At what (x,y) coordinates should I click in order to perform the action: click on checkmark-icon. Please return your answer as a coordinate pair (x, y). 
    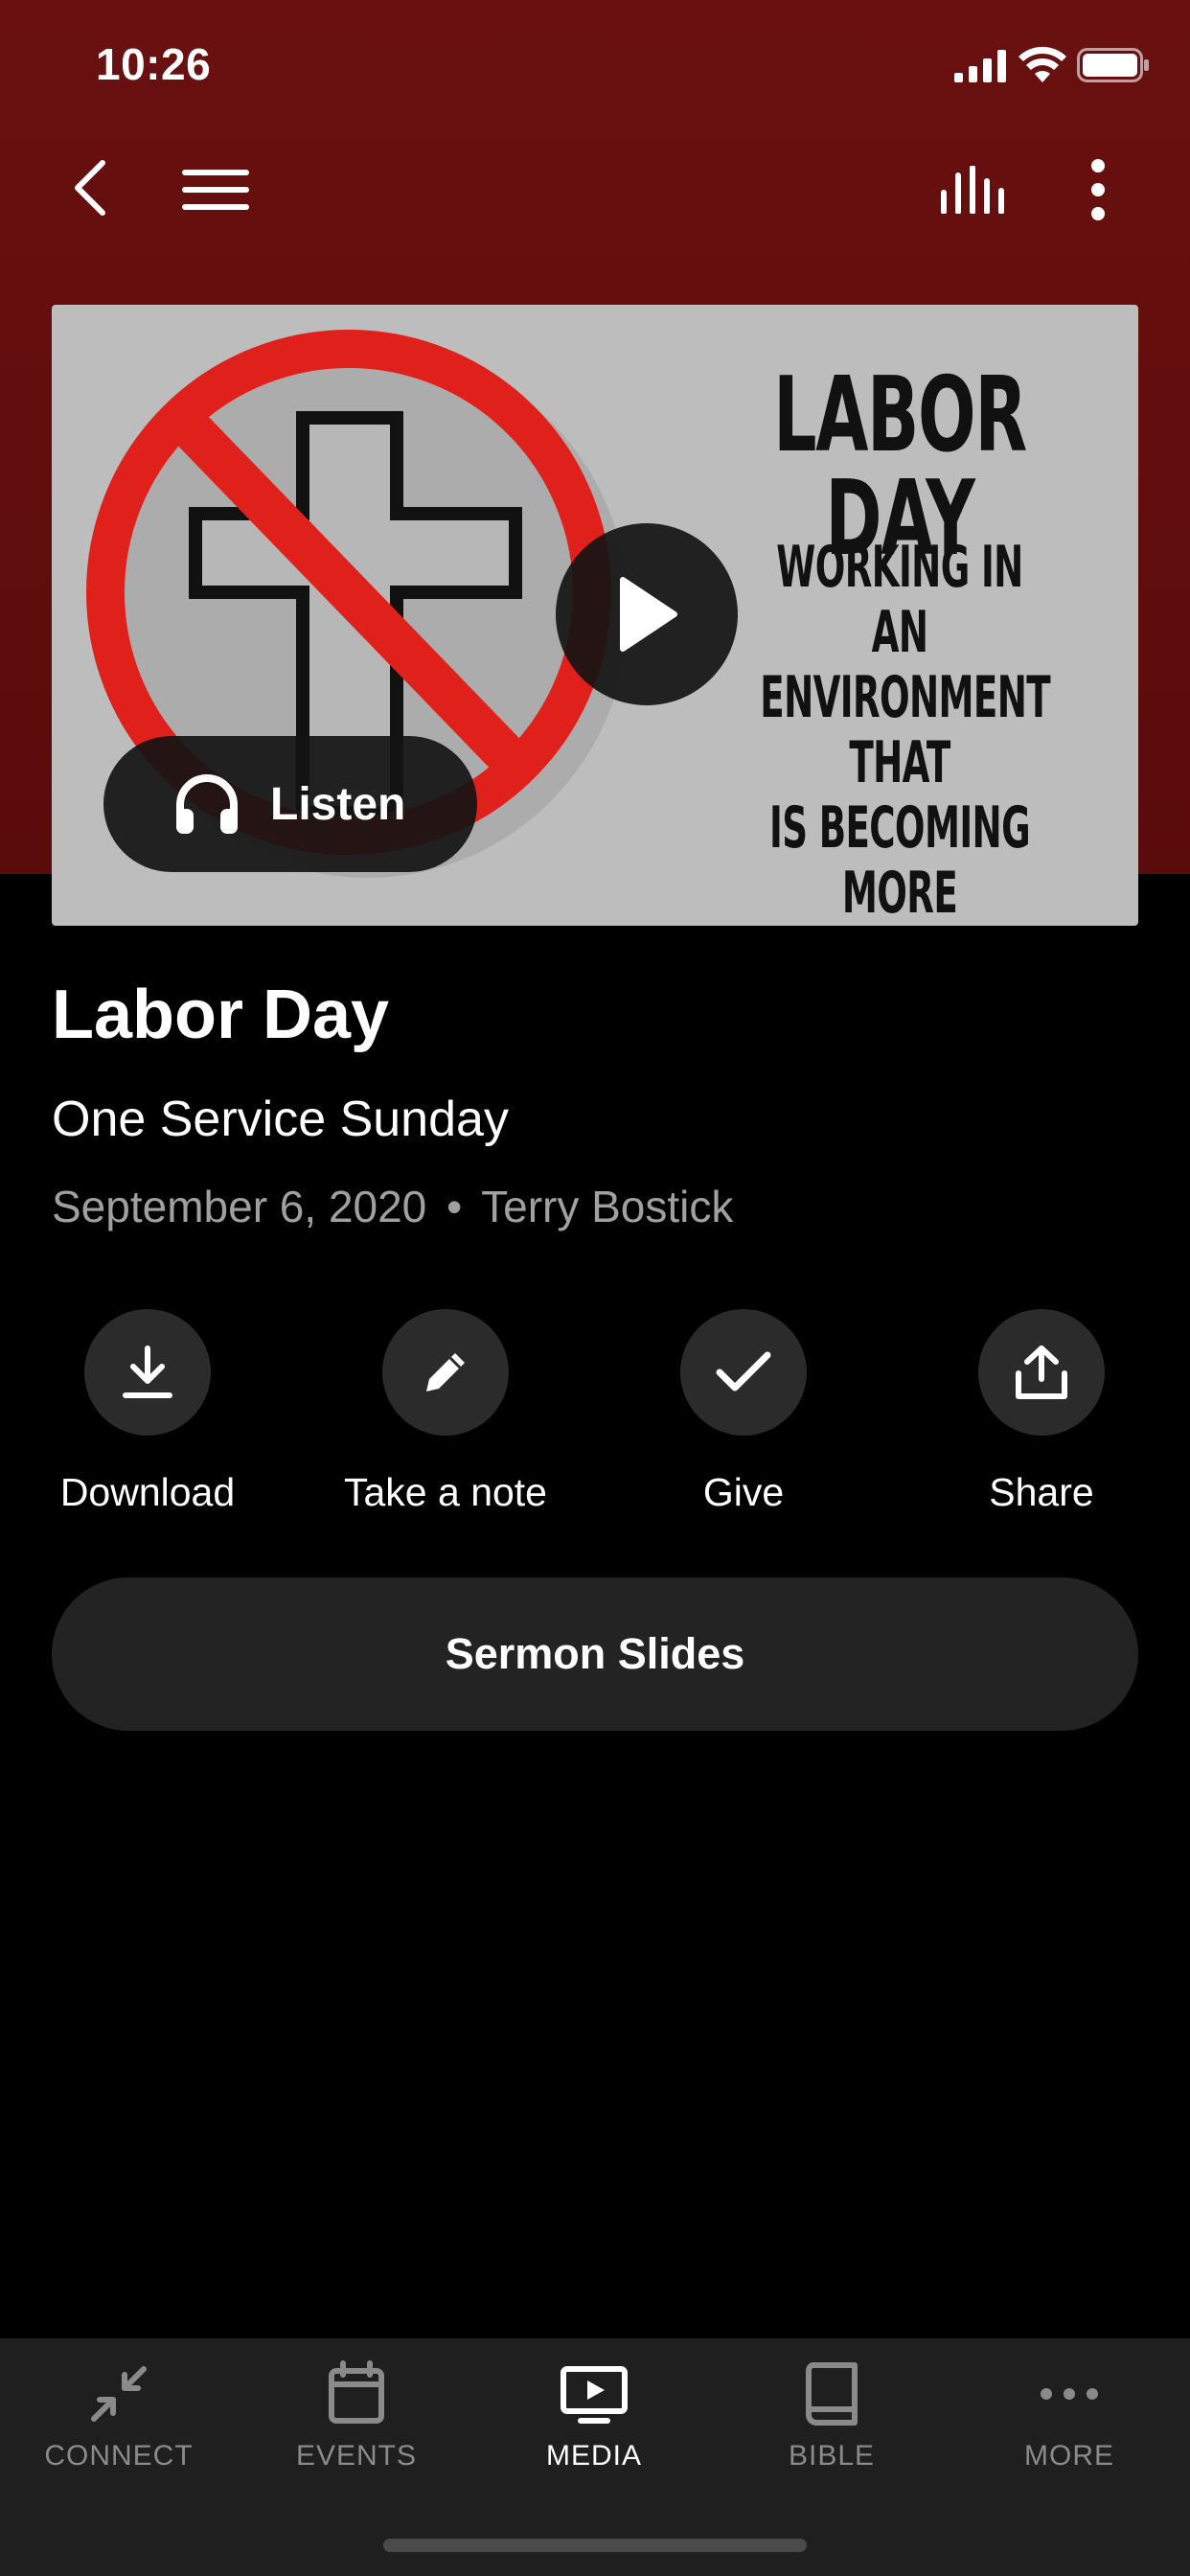
    Looking at the image, I should click on (744, 1371).